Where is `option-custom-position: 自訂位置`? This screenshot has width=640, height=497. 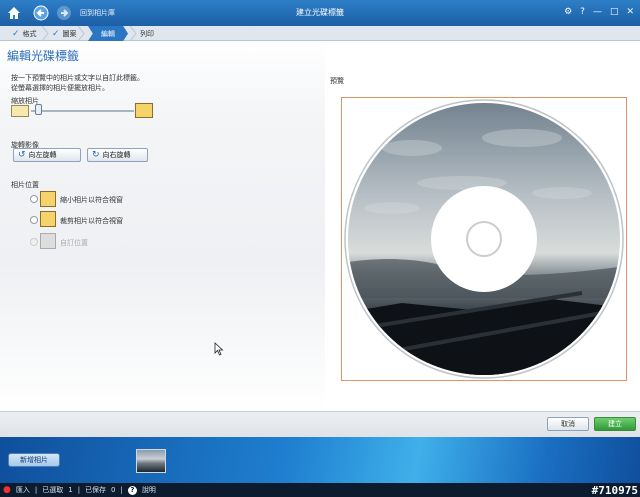 option-custom-position: 自訂位置 is located at coordinates (74, 243).